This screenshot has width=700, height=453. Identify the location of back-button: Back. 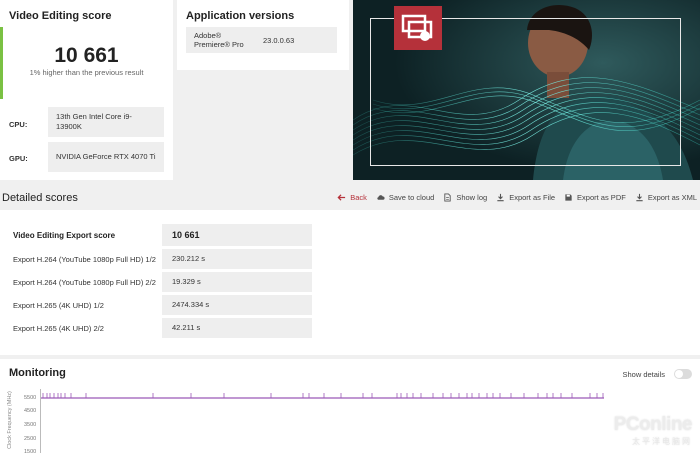
(352, 197).